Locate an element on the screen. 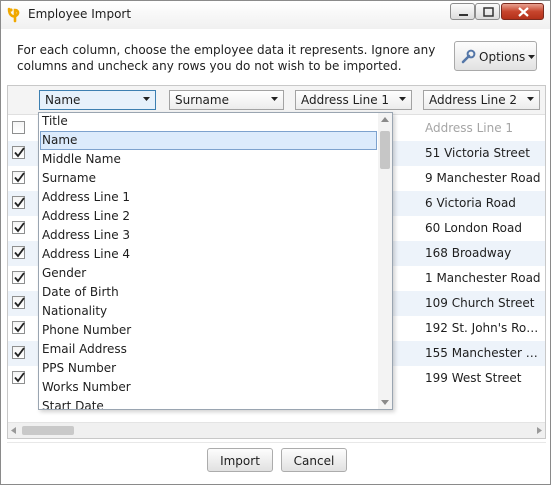 The height and width of the screenshot is (485, 551). address-line-2-cell: 51 Victoria Street is located at coordinates (477, 153).